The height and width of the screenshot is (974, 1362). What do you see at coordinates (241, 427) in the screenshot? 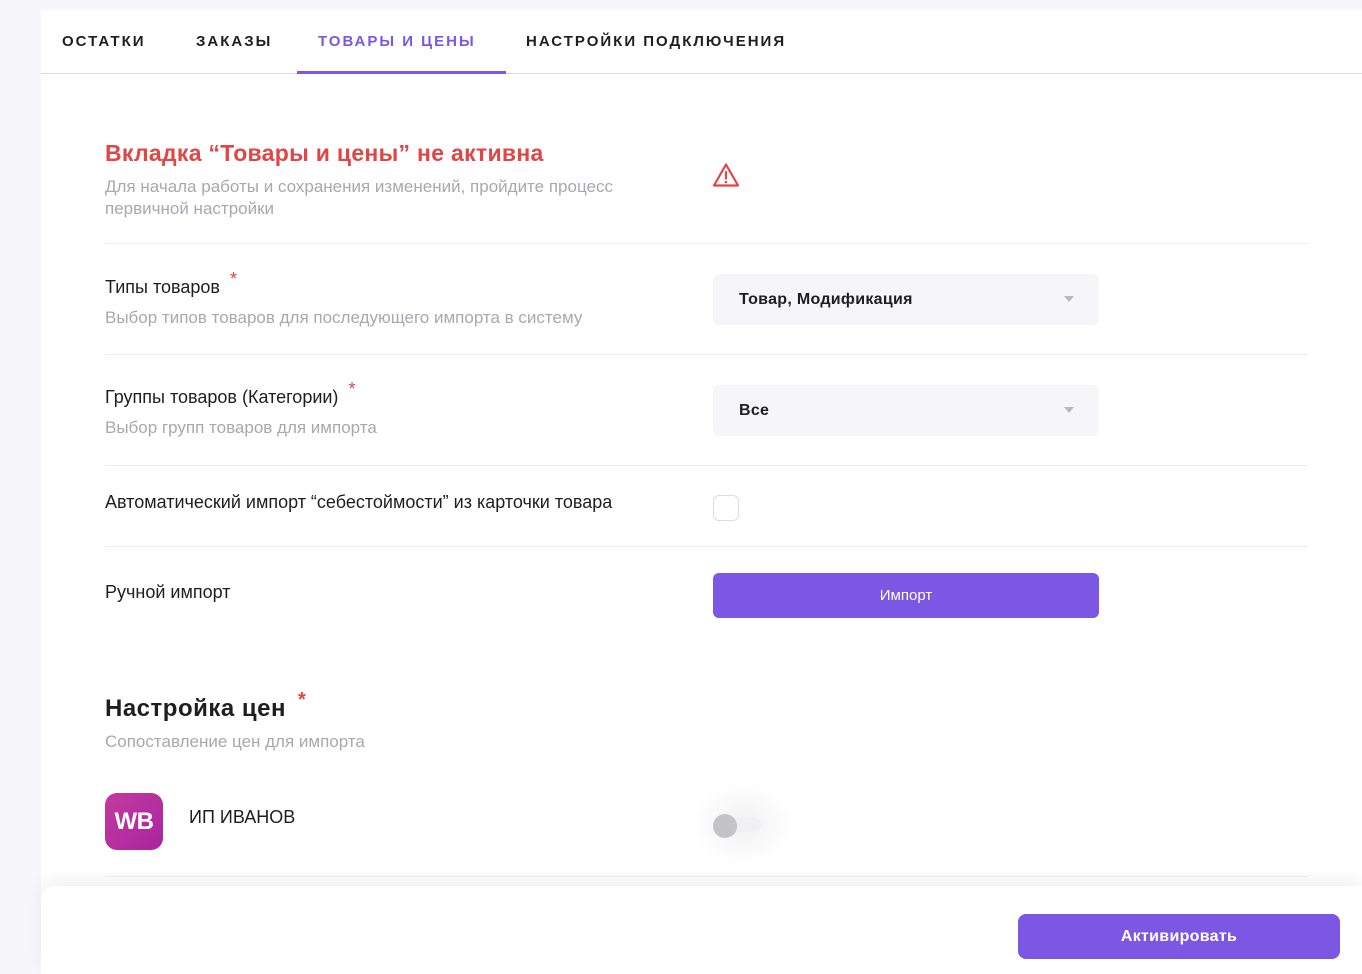
I see `product-groups-hint: Выбор групп товаров для импорта` at bounding box center [241, 427].